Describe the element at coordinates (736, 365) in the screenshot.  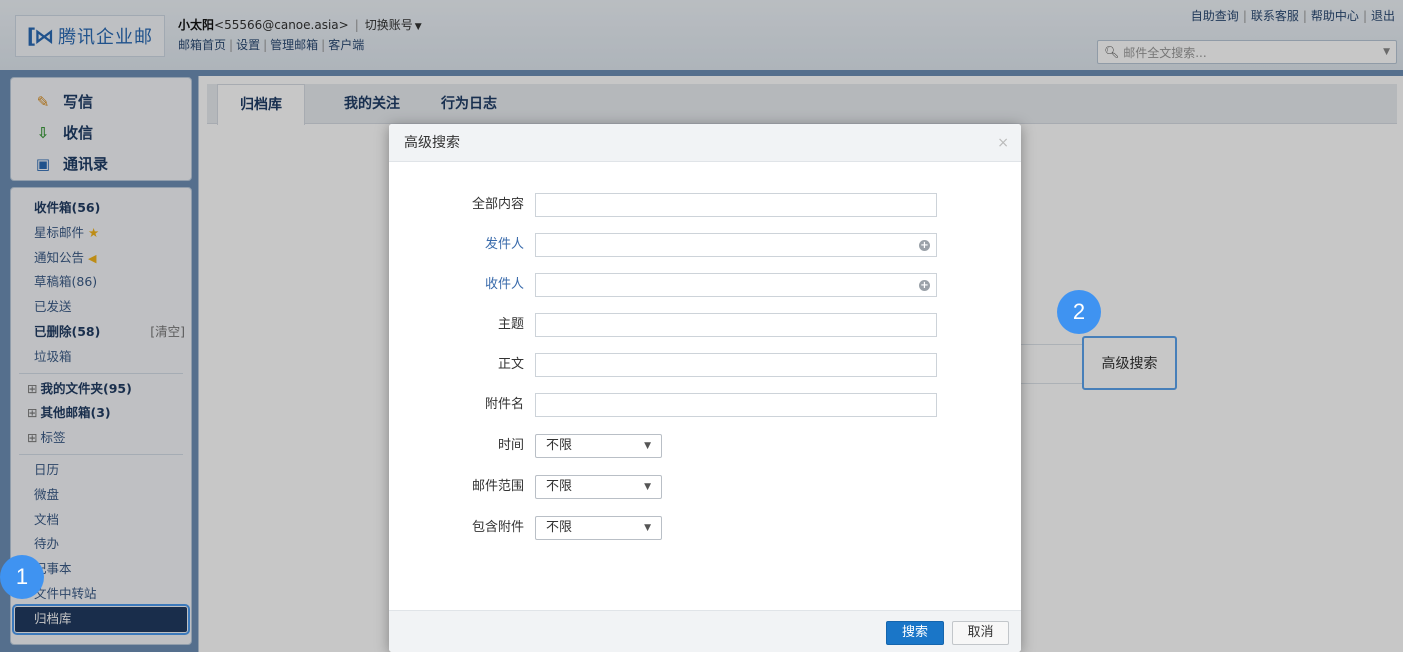
I see `body-input` at that location.